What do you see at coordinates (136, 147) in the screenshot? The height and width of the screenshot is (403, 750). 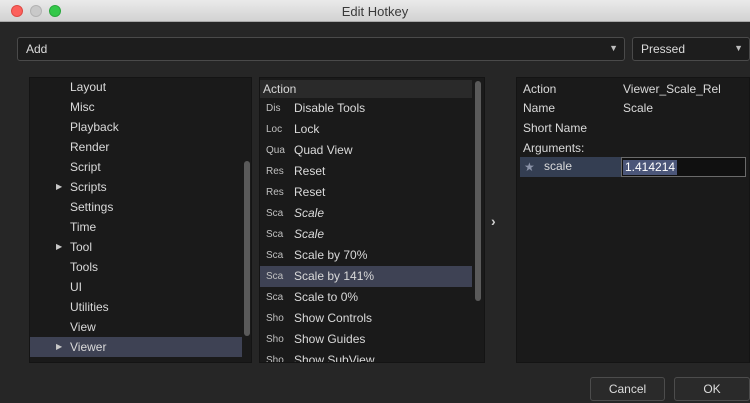 I see `category-item: Render` at bounding box center [136, 147].